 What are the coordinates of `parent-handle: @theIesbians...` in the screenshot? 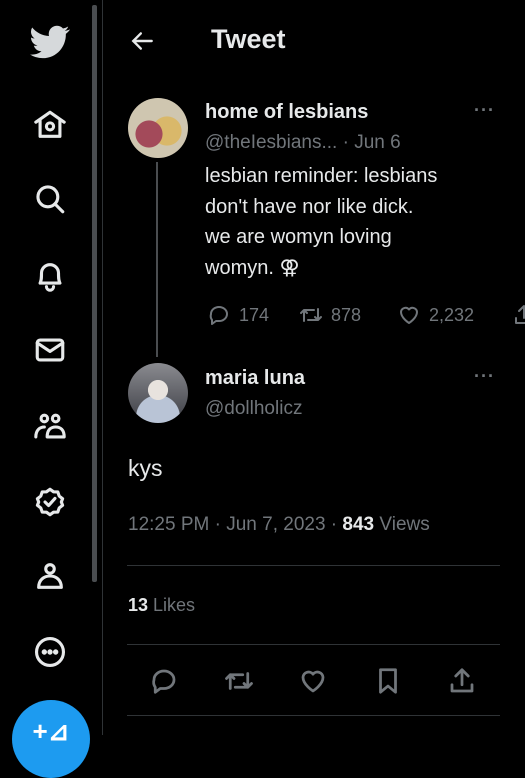 It's located at (271, 142).